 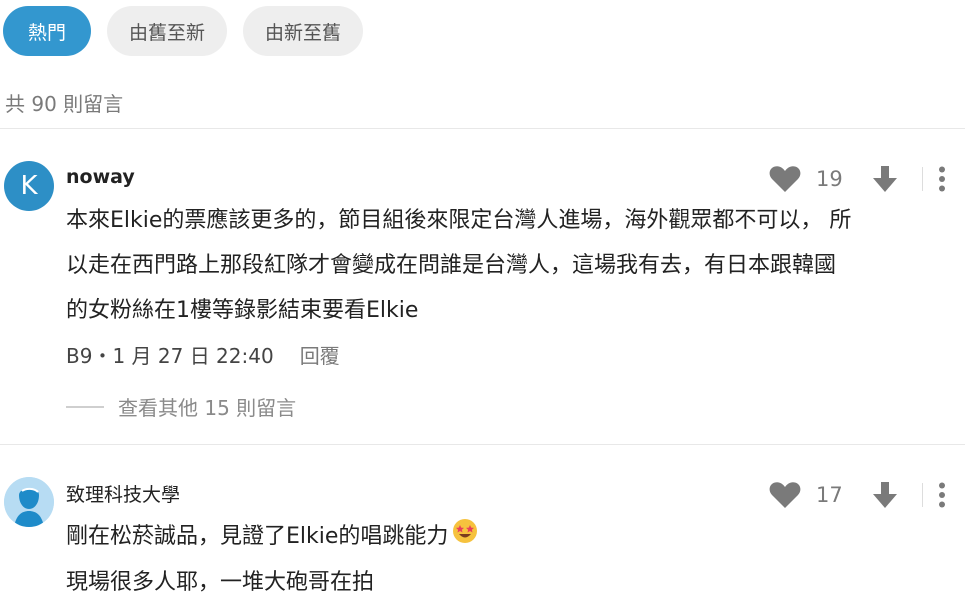 I want to click on view-more-replies-label: 查看其他 15 則留言, so click(x=207, y=408).